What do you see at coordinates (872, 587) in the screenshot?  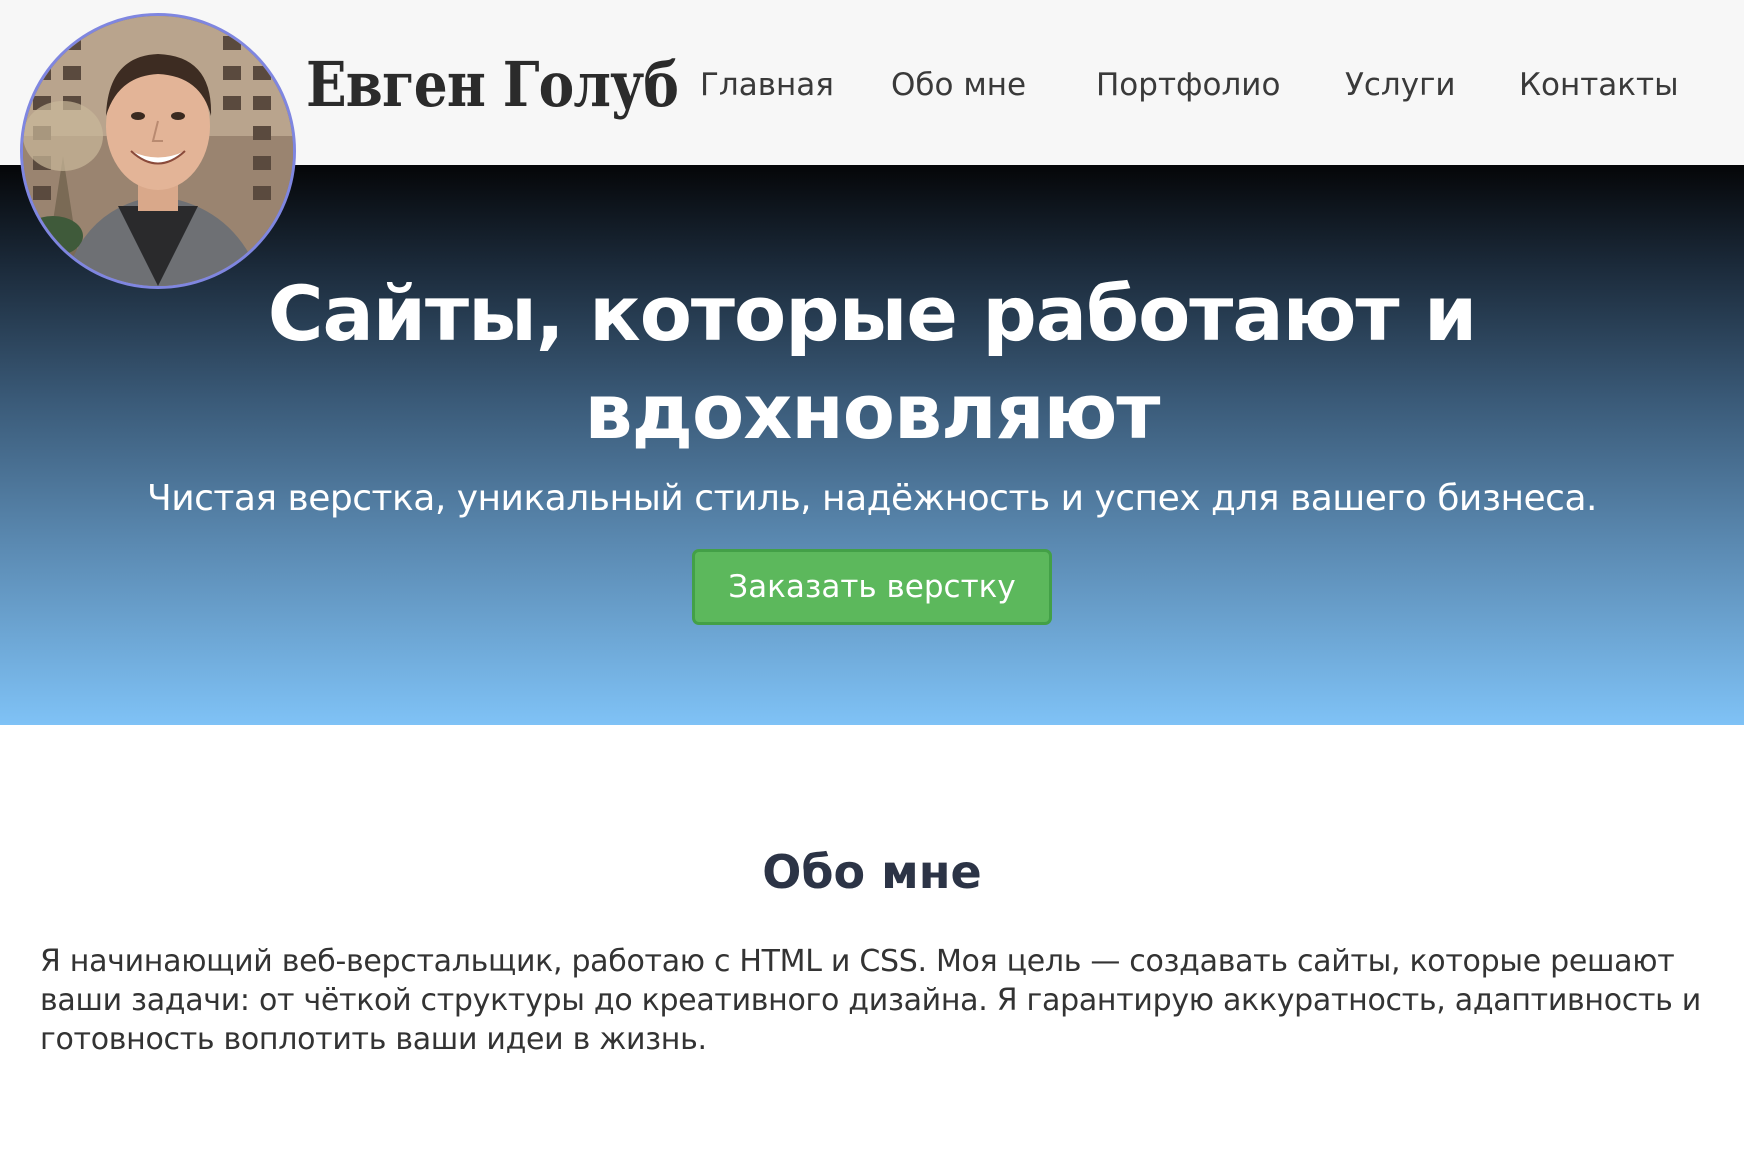 I see `order-layout-button: Заказать верстку` at bounding box center [872, 587].